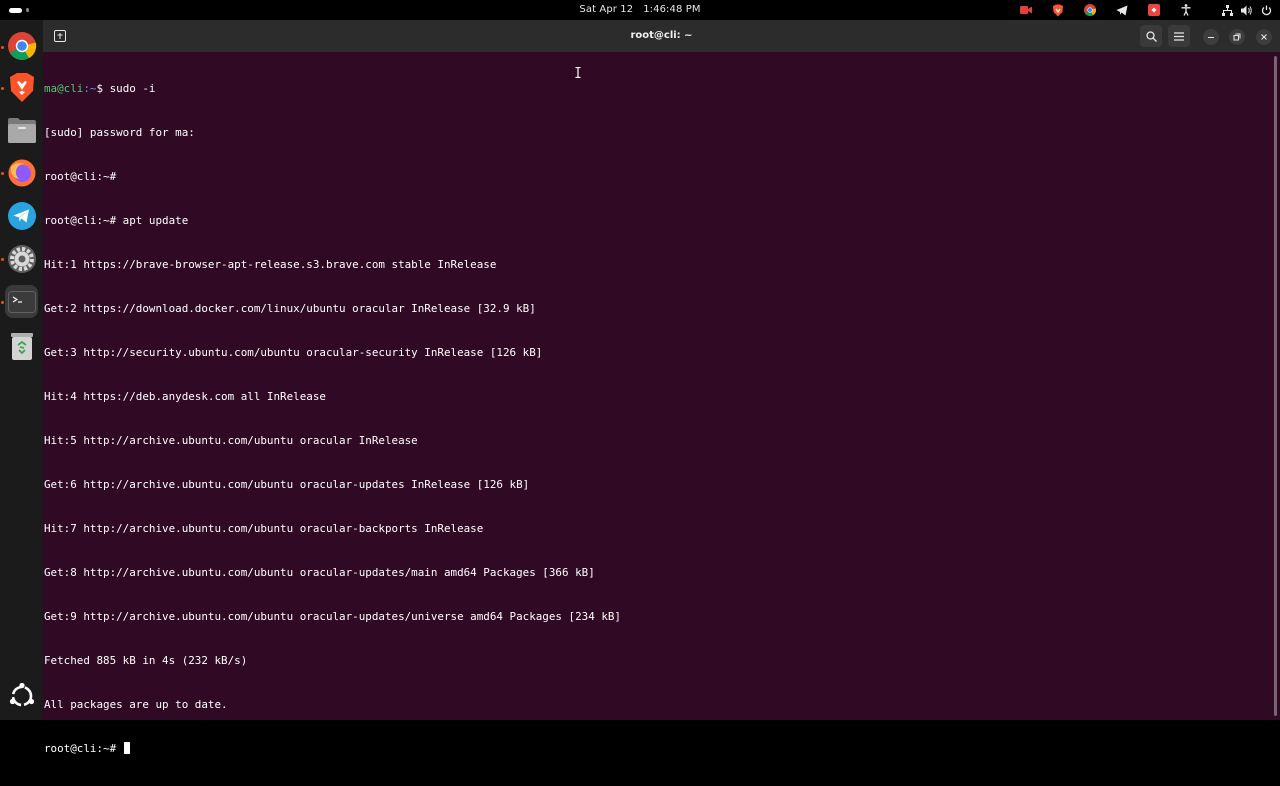  I want to click on network-icon, so click(1227, 10).